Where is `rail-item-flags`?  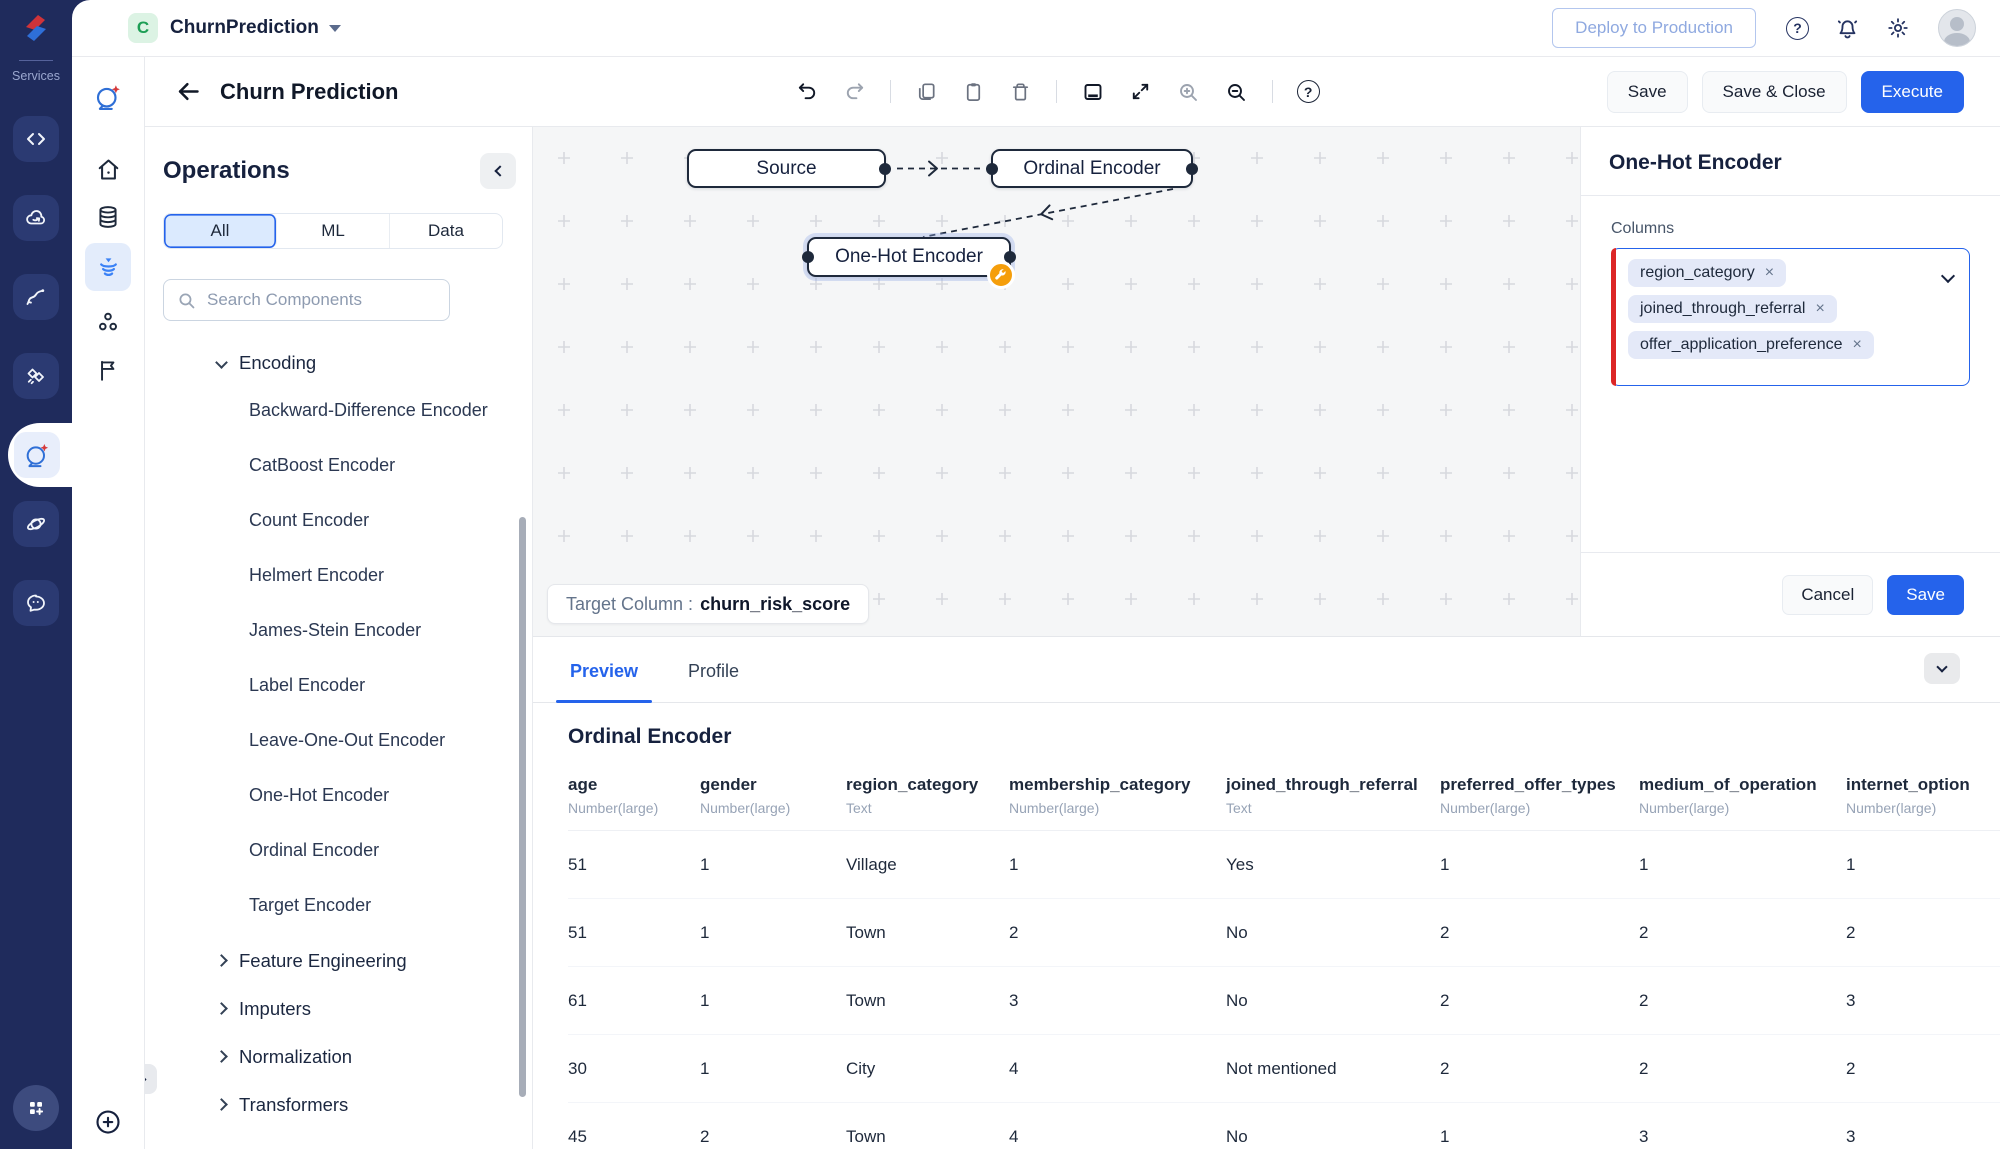
rail-item-flags is located at coordinates (108, 370).